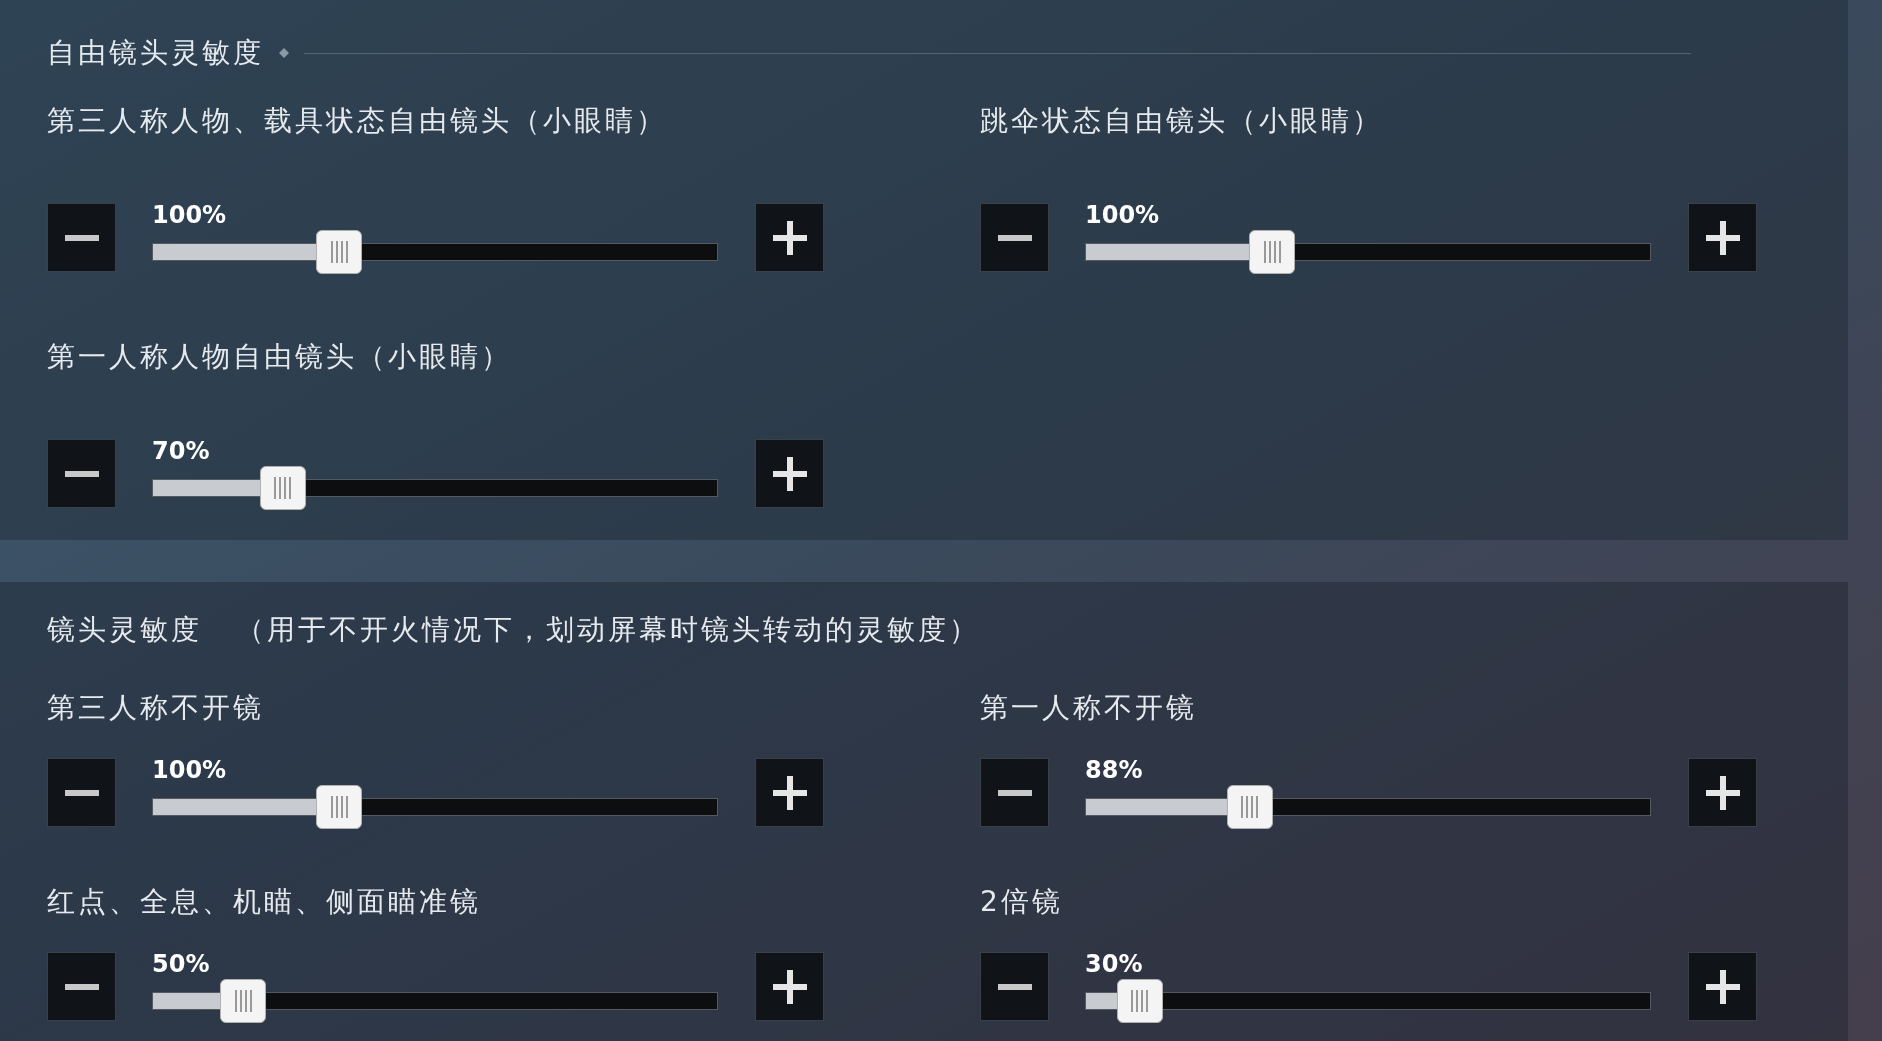 This screenshot has width=1882, height=1041. I want to click on section-note: （用于不开火情况下，划动屏幕时镜头转动的灵敏度）, so click(608, 630).